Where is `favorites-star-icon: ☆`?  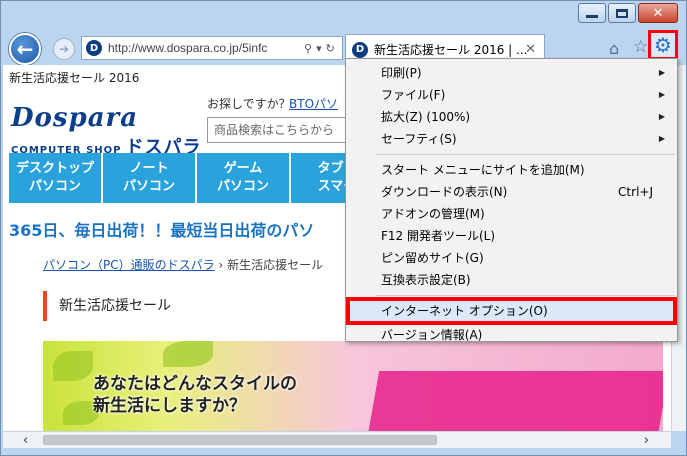 favorites-star-icon: ☆ is located at coordinates (640, 47).